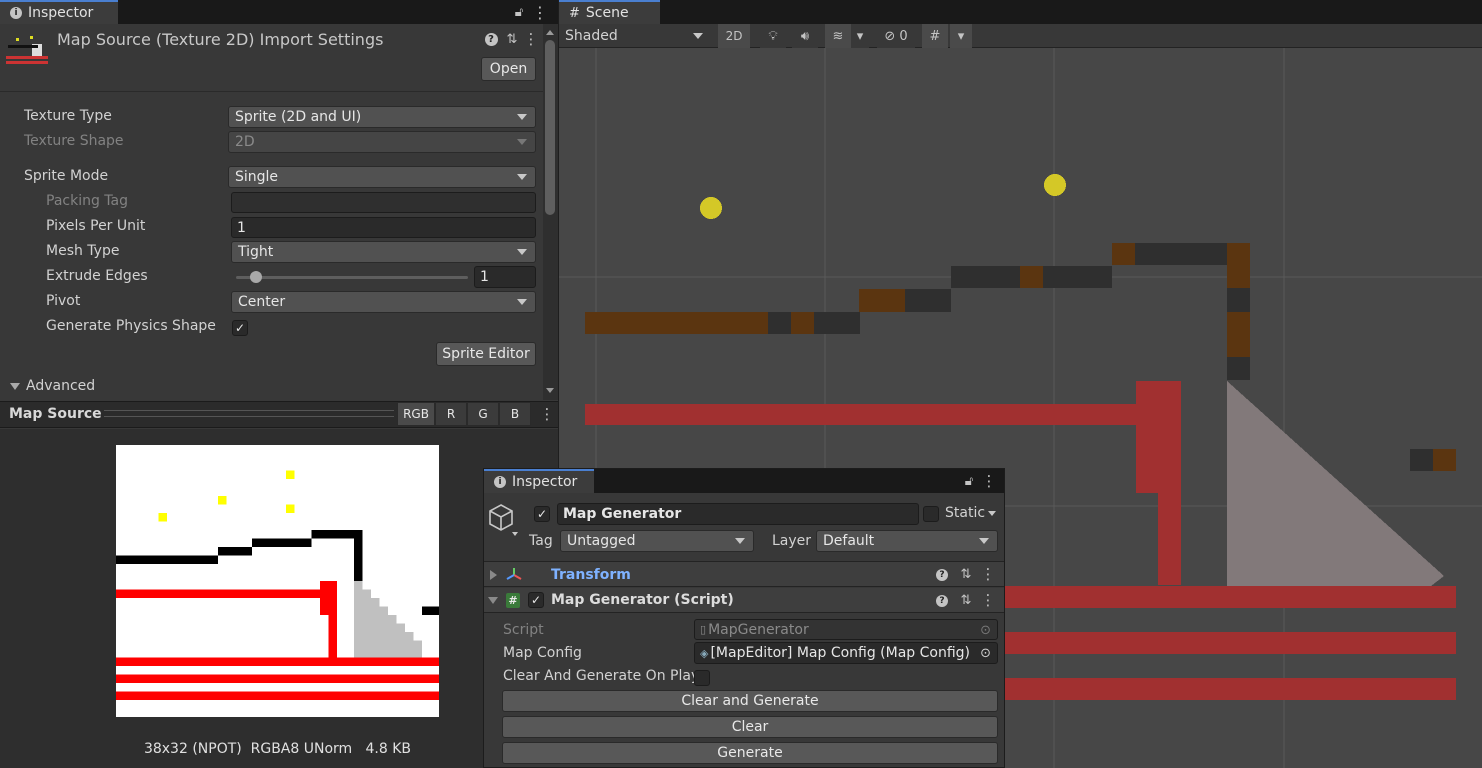 This screenshot has width=1482, height=768. I want to click on channel-g-button: G, so click(483, 414).